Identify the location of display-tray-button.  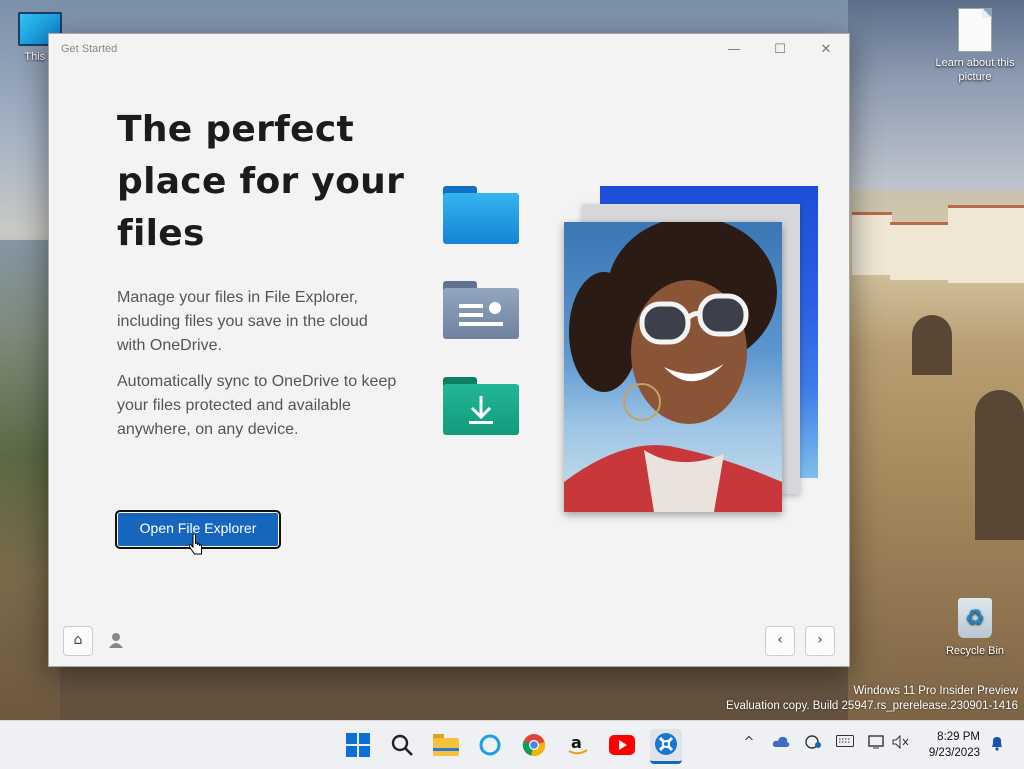
(877, 745).